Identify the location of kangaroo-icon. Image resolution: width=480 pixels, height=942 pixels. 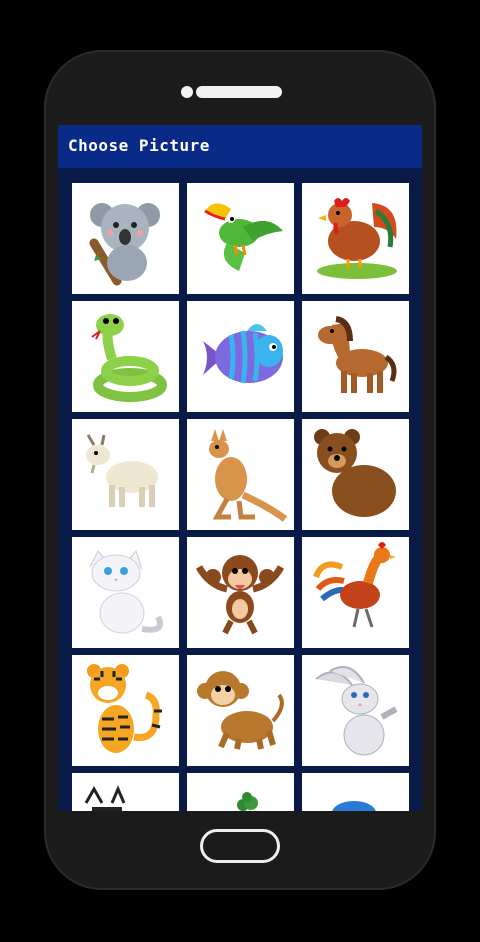
(248, 475).